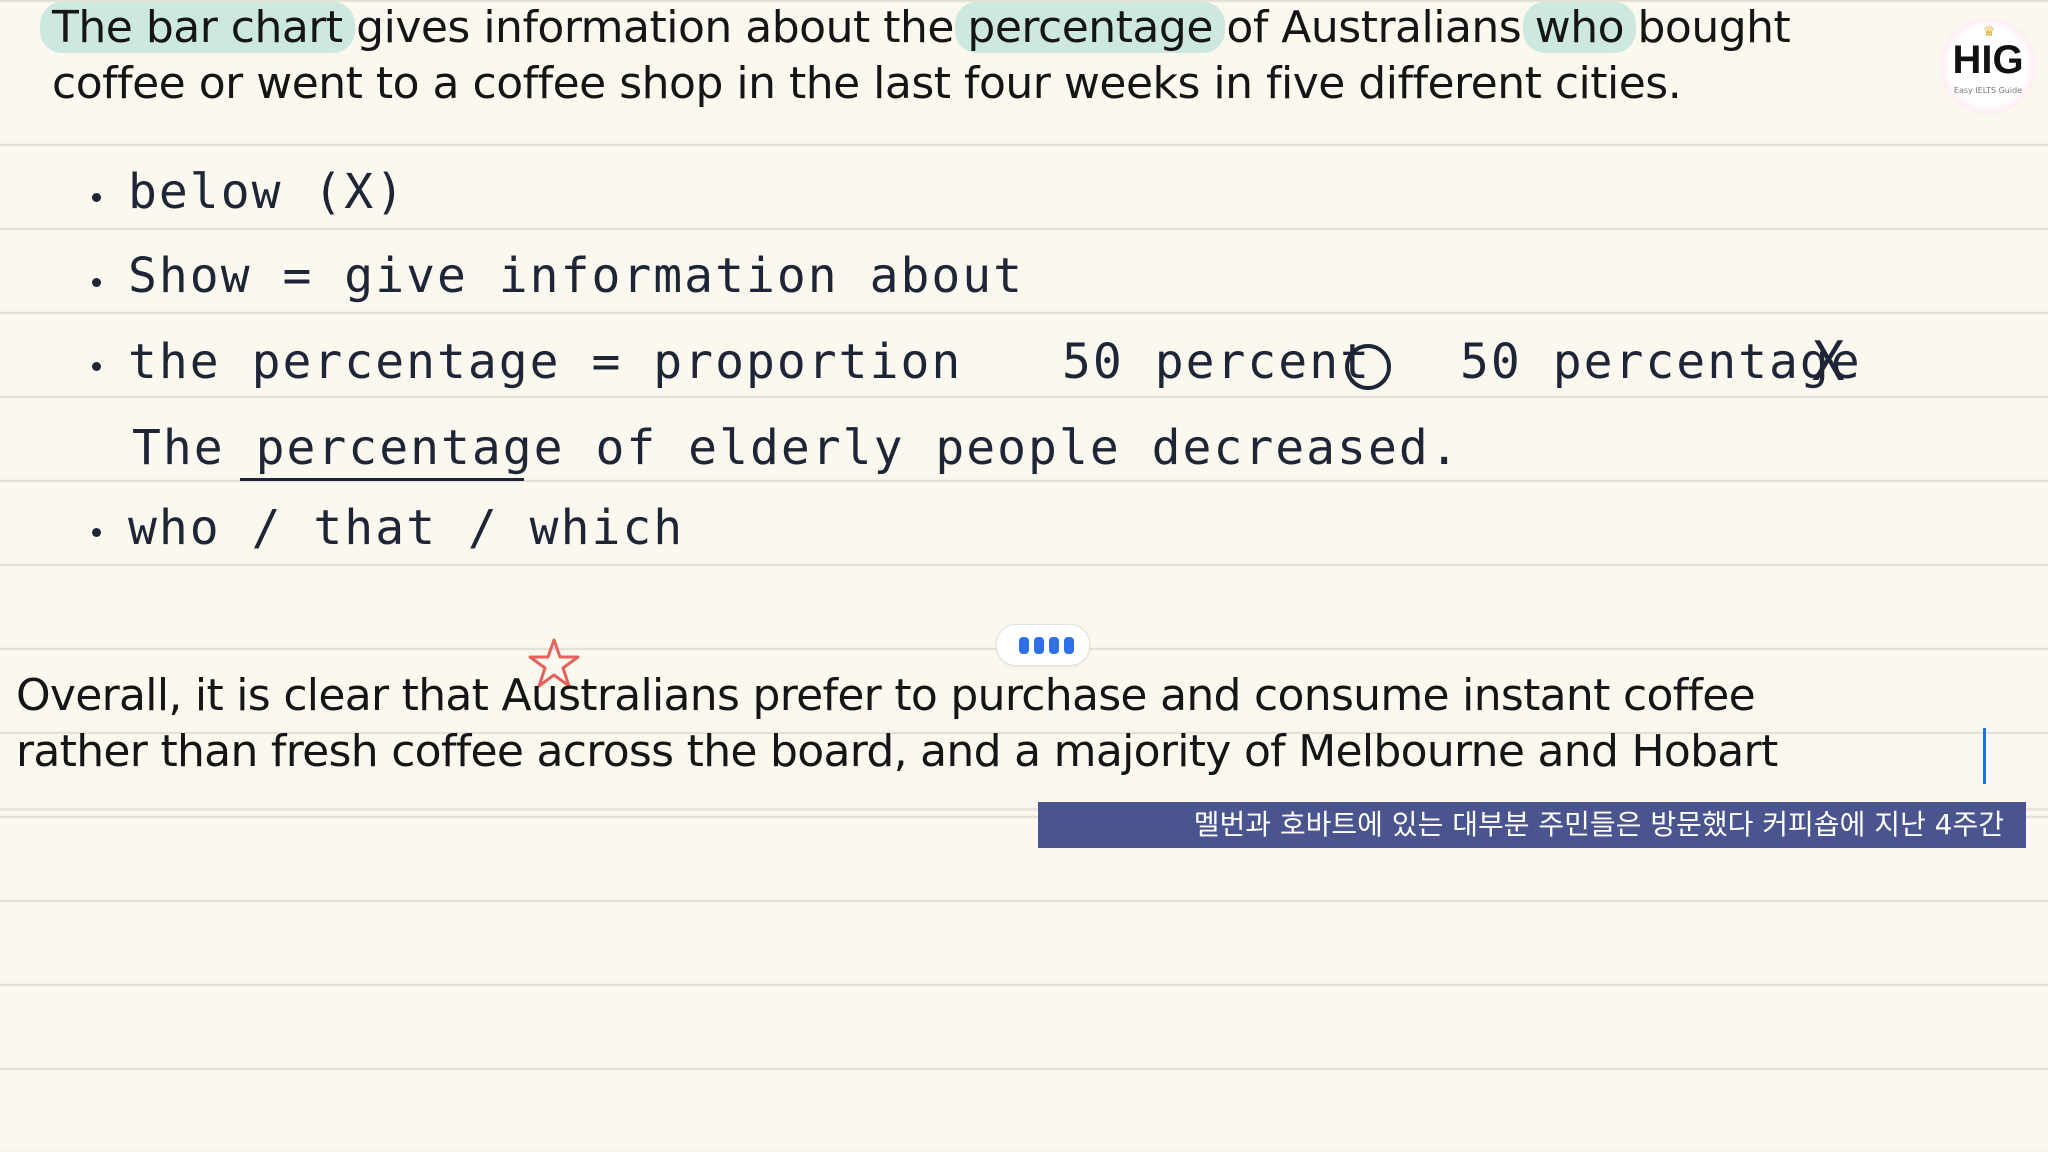 Image resolution: width=2048 pixels, height=1152 pixels. Describe the element at coordinates (1829, 361) in the screenshot. I see `wrong-x-mark: X` at that location.